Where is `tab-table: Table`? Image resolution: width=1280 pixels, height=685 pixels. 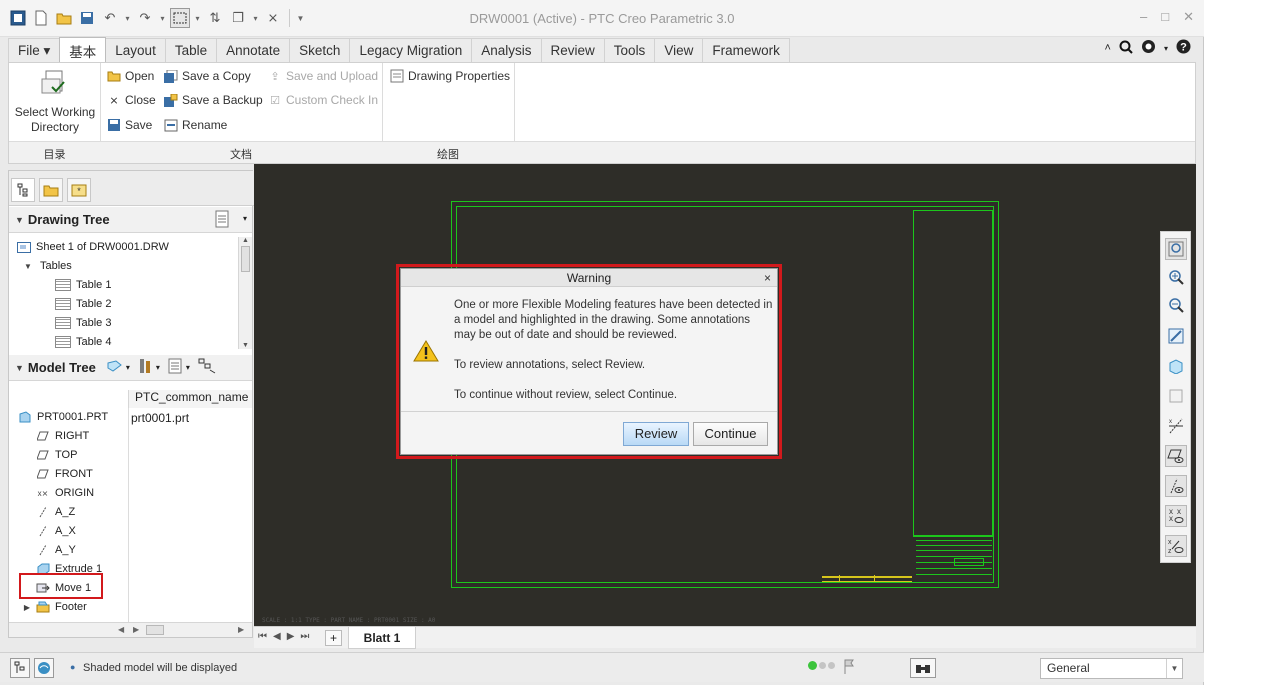 tab-table: Table is located at coordinates (191, 50).